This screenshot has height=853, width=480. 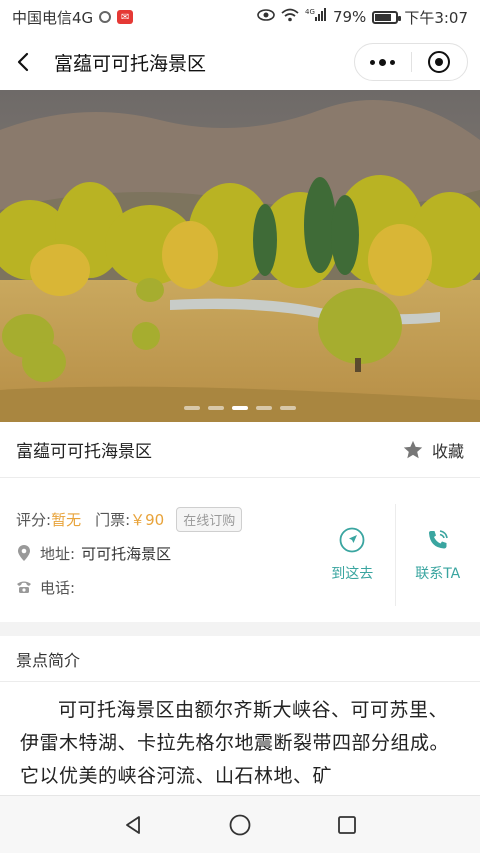 What do you see at coordinates (240, 62) in the screenshot?
I see `title-bar: 富蕴可可托海景区` at bounding box center [240, 62].